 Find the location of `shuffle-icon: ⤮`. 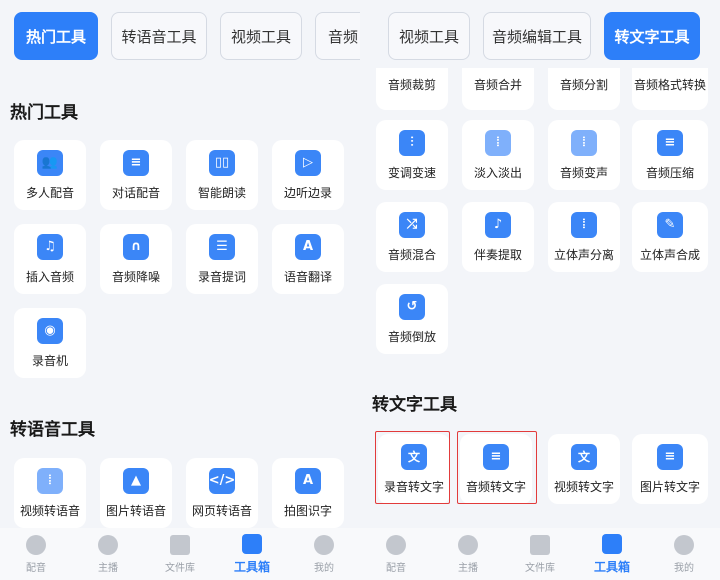

shuffle-icon: ⤮ is located at coordinates (412, 224).